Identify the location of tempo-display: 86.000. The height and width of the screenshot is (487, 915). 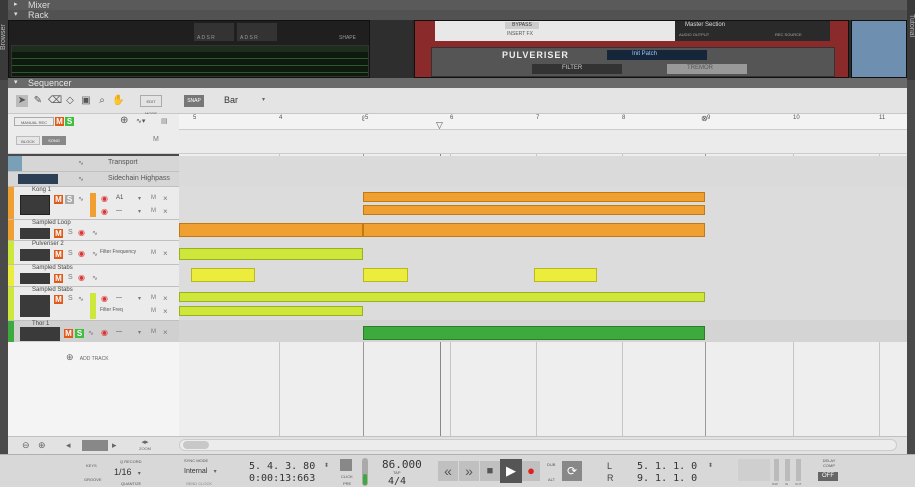
(402, 464).